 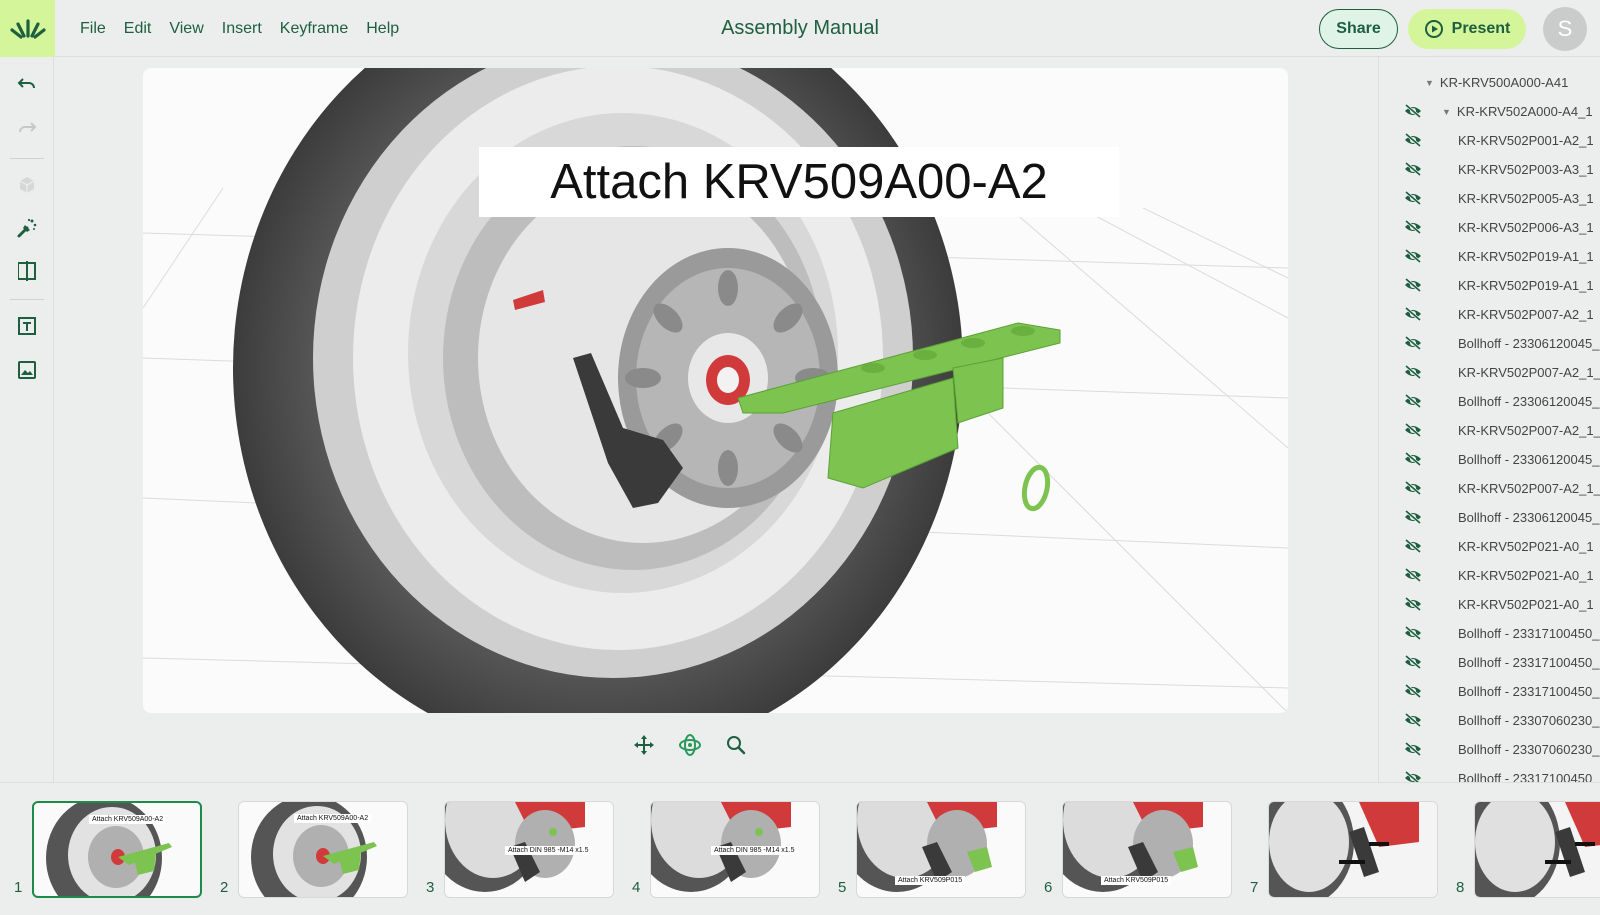 I want to click on slide-thumbnail: 7, so click(x=1345, y=849).